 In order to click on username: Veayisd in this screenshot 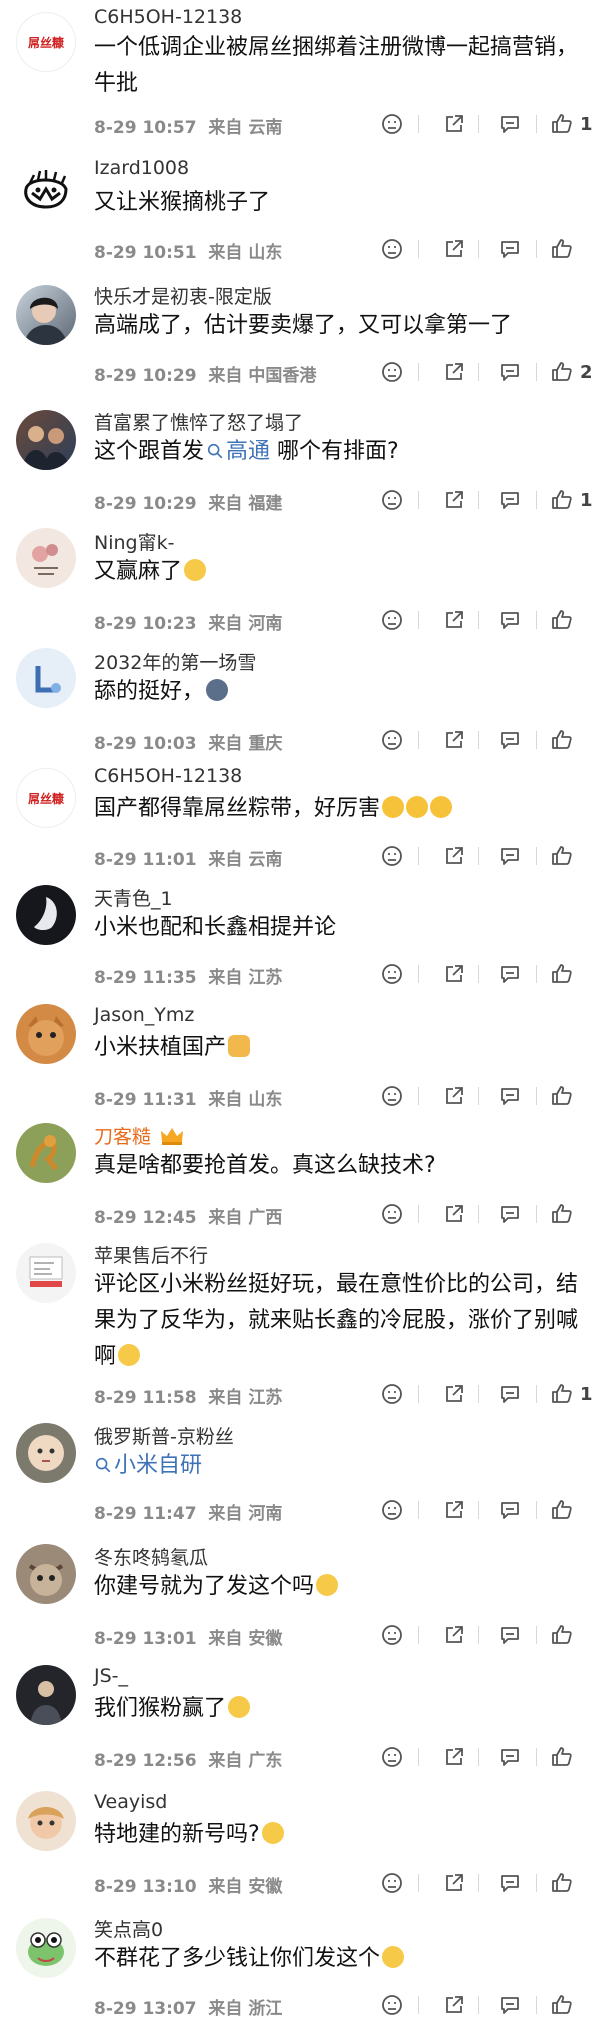, I will do `click(130, 1802)`.